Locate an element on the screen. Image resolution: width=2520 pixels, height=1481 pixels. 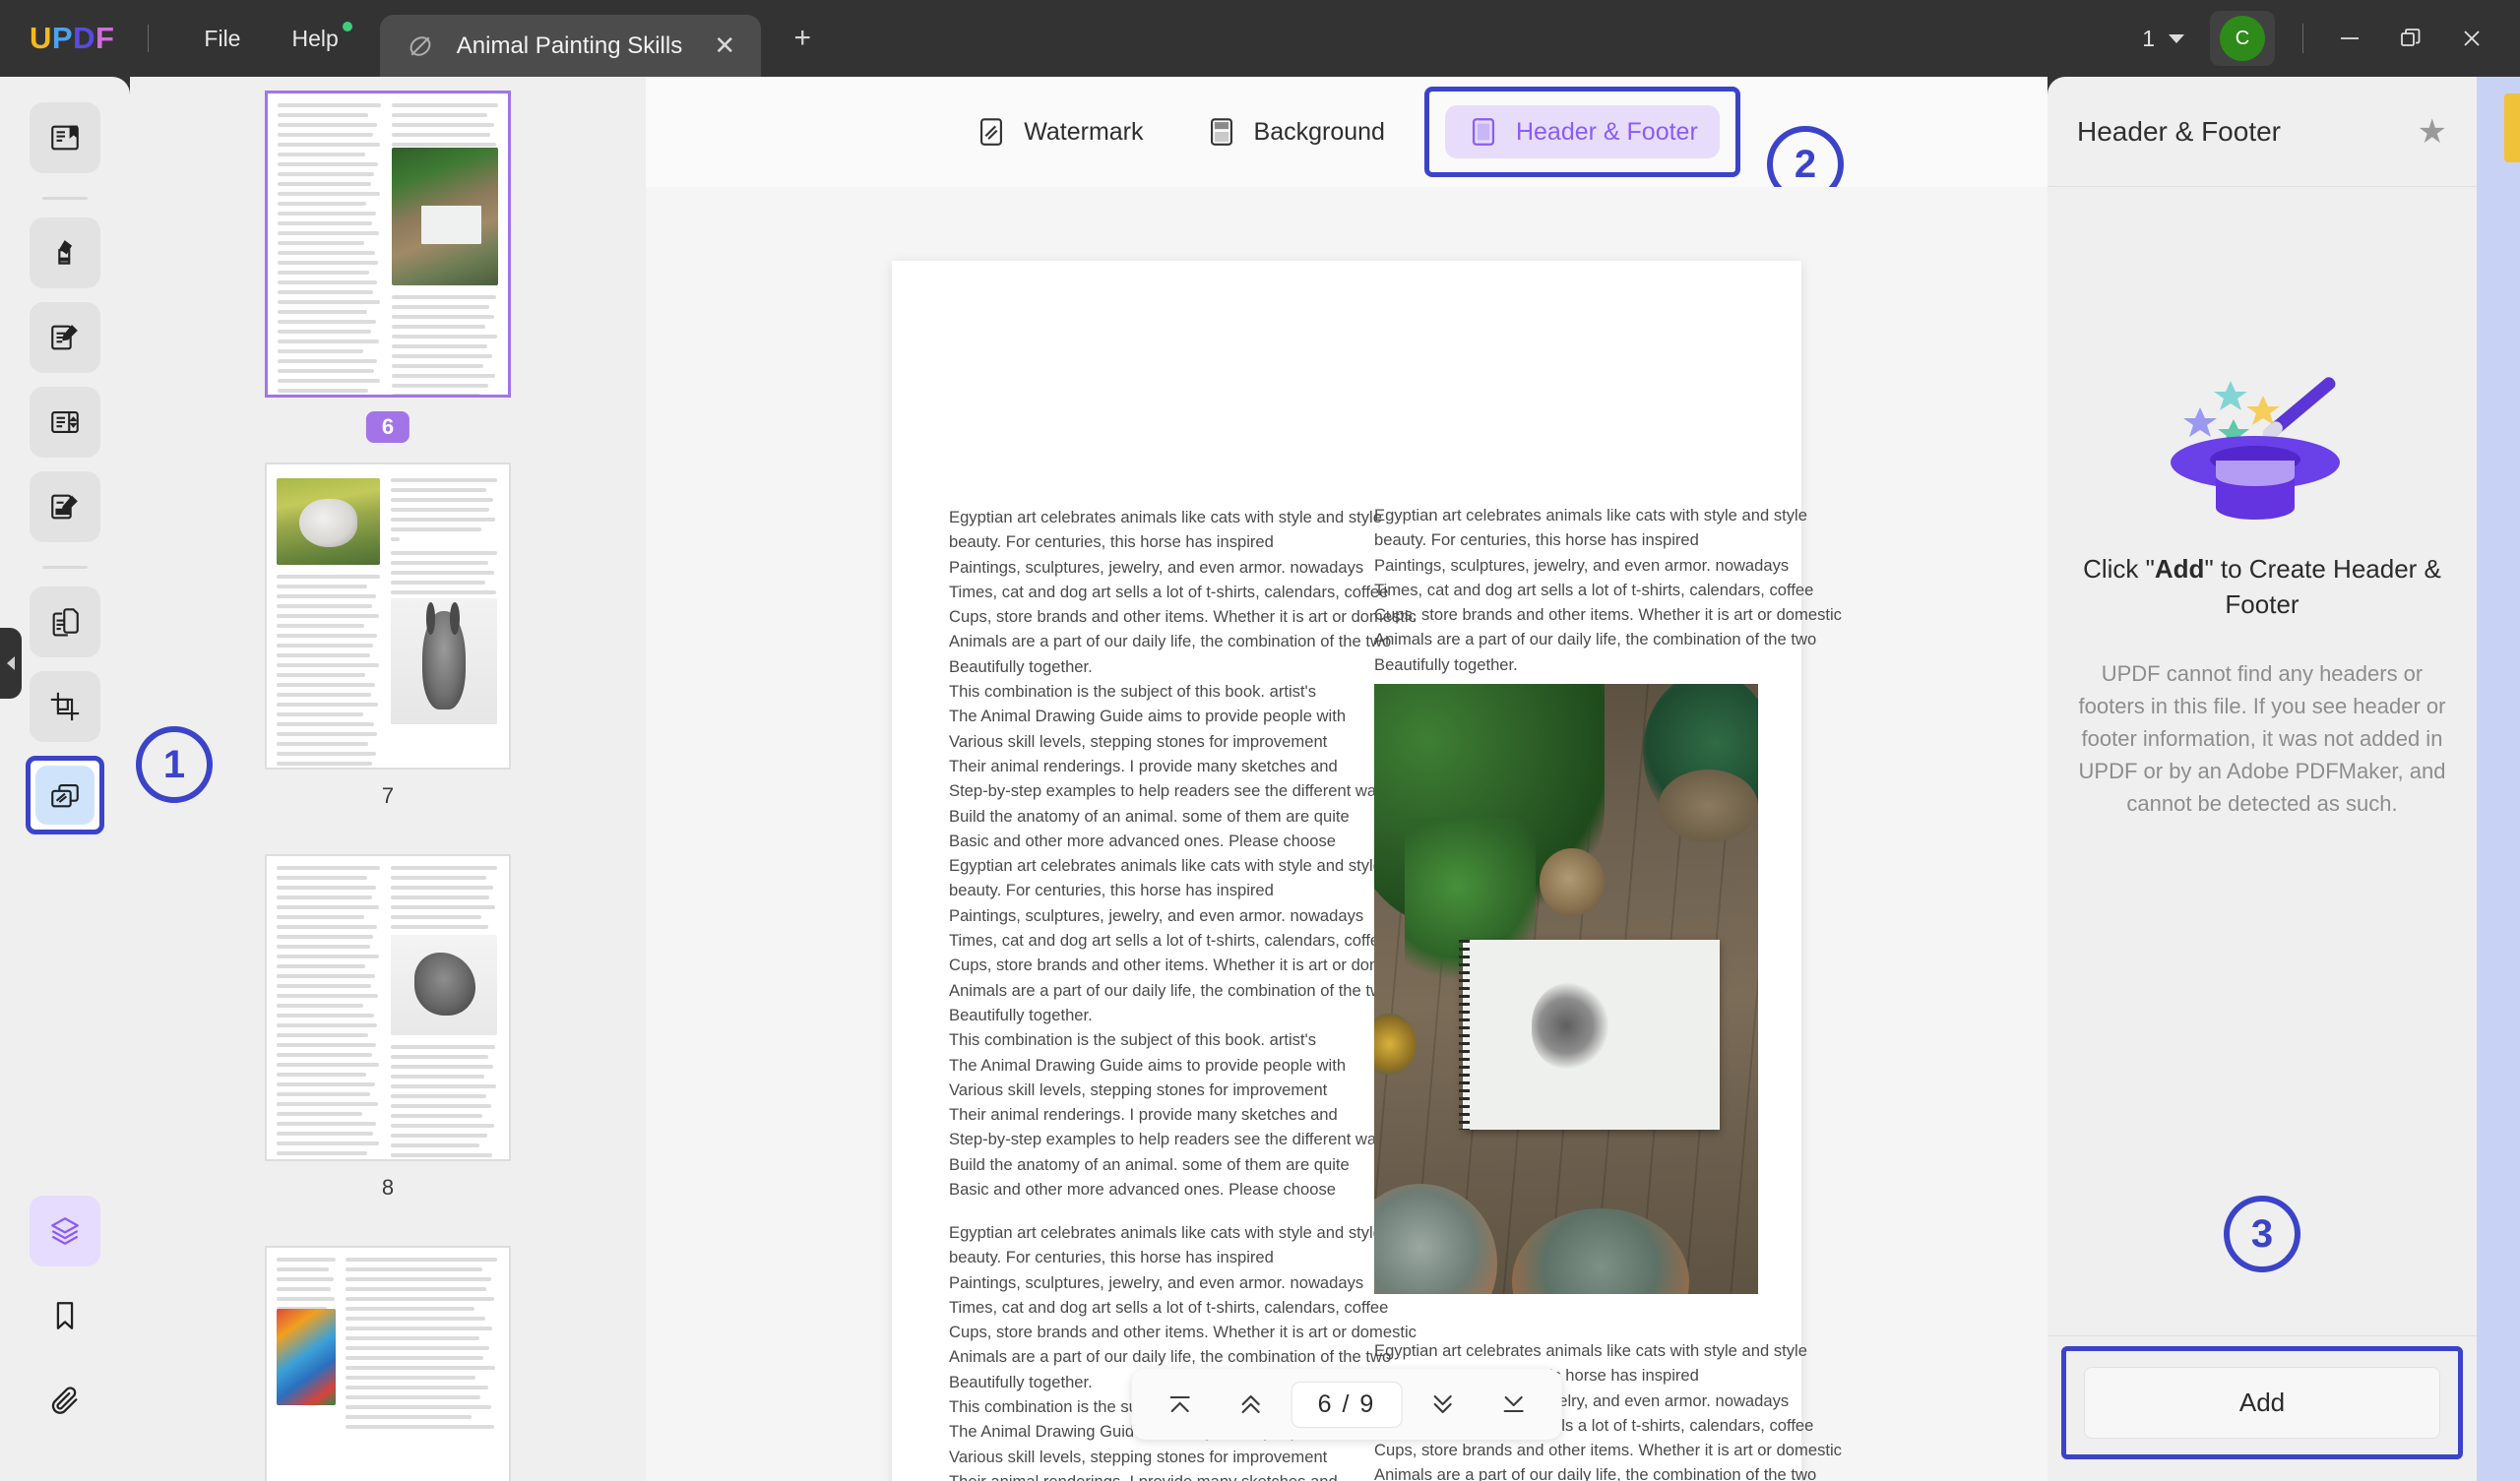
logo-letter-f: F is located at coordinates (104, 38).